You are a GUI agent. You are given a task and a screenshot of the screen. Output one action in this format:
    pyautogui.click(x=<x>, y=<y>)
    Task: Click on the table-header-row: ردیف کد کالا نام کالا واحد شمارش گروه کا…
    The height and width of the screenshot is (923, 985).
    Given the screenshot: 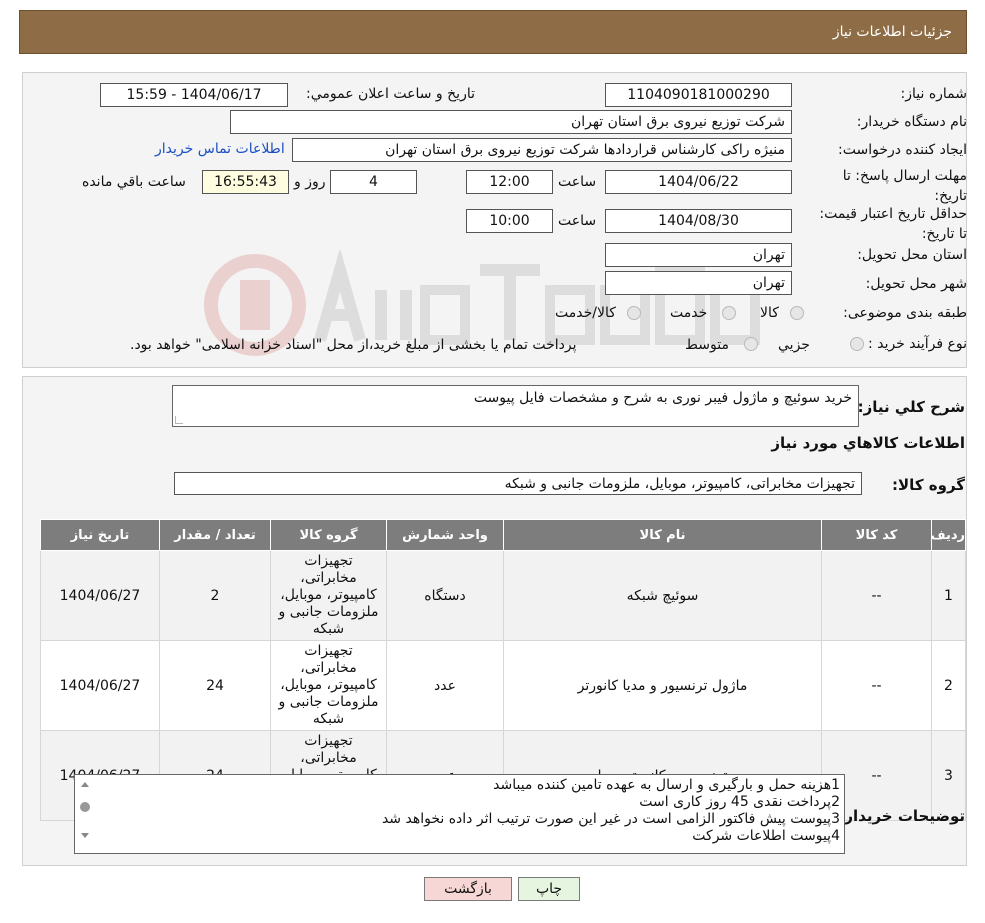 What is the action you would take?
    pyautogui.click(x=503, y=535)
    